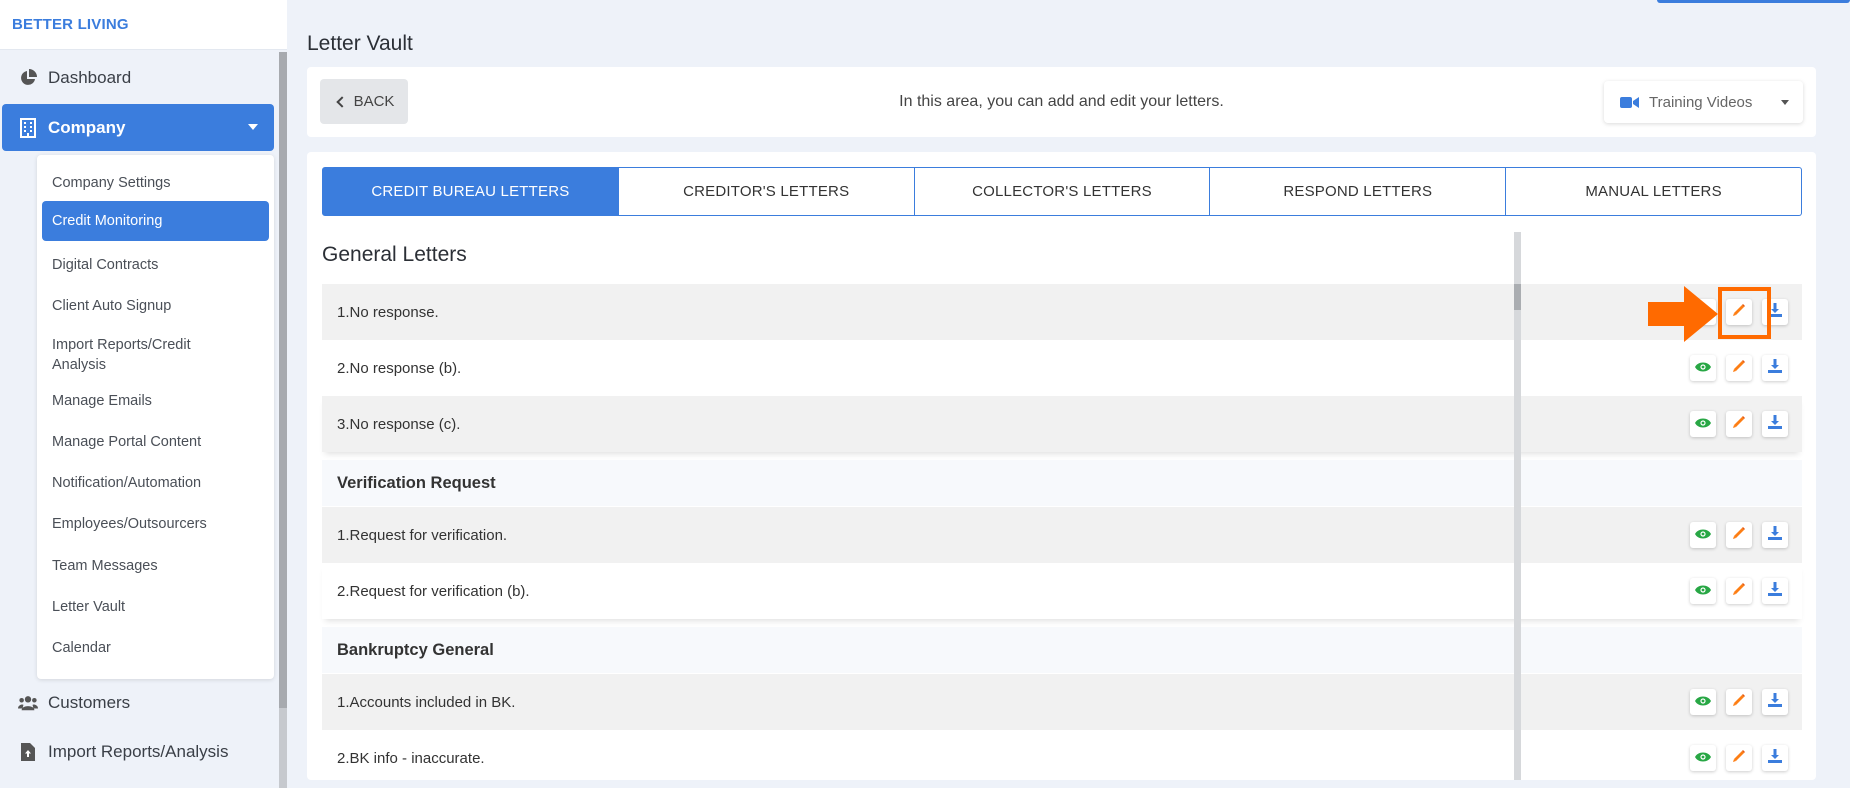 This screenshot has height=788, width=1850. What do you see at coordinates (137, 752) in the screenshot?
I see `nav-import-reports: Import Reports/Analysis` at bounding box center [137, 752].